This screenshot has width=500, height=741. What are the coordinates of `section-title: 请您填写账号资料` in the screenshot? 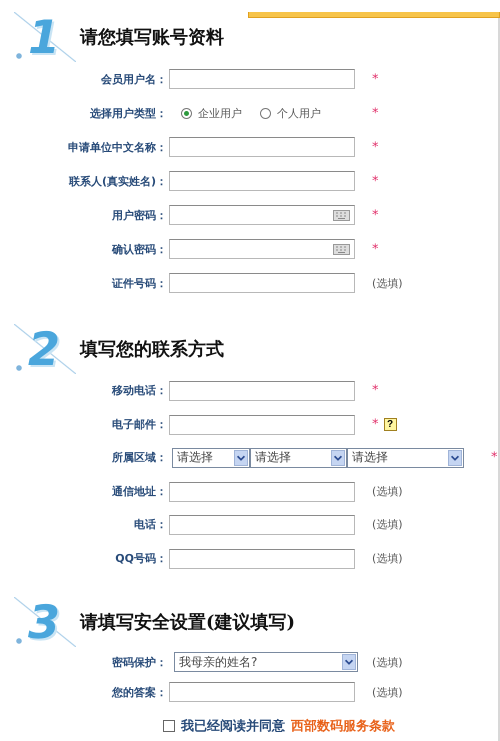 It's located at (152, 37).